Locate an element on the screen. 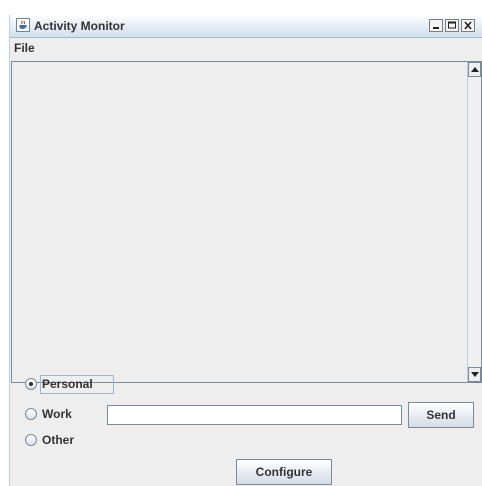 The width and height of the screenshot is (482, 486). arrow-down-icon is located at coordinates (475, 374).